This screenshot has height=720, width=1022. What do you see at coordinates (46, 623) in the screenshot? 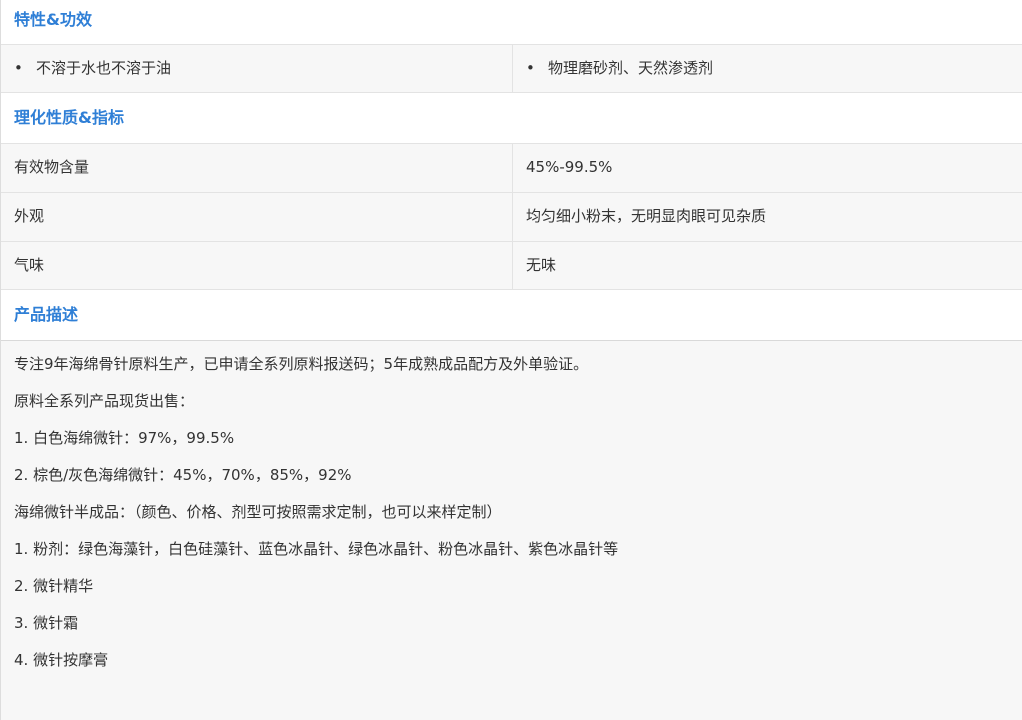
I see `description-line: 3. 微针霜` at bounding box center [46, 623].